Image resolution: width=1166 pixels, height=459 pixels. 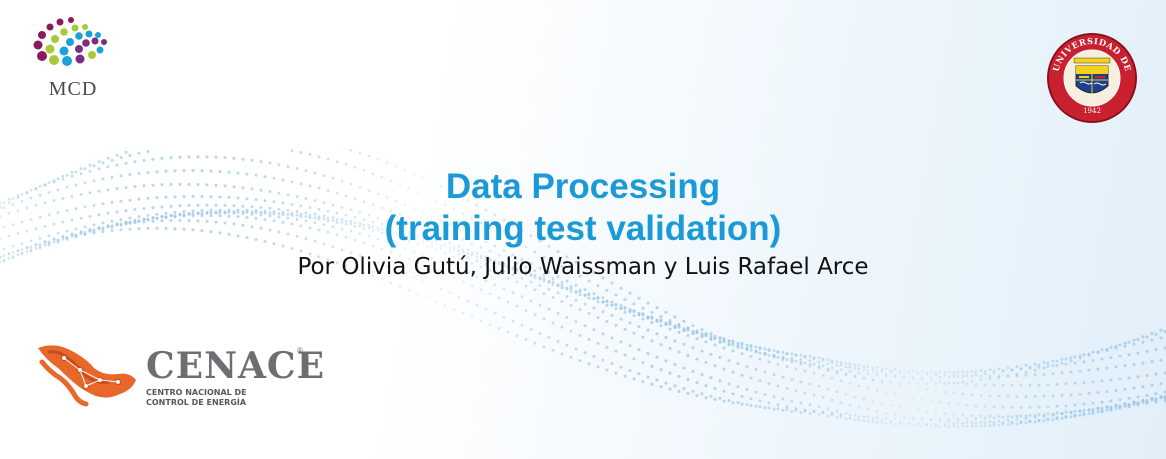 I want to click on cenace-subtitle-line-1: CENTRO NACIONAL DE, so click(x=196, y=392).